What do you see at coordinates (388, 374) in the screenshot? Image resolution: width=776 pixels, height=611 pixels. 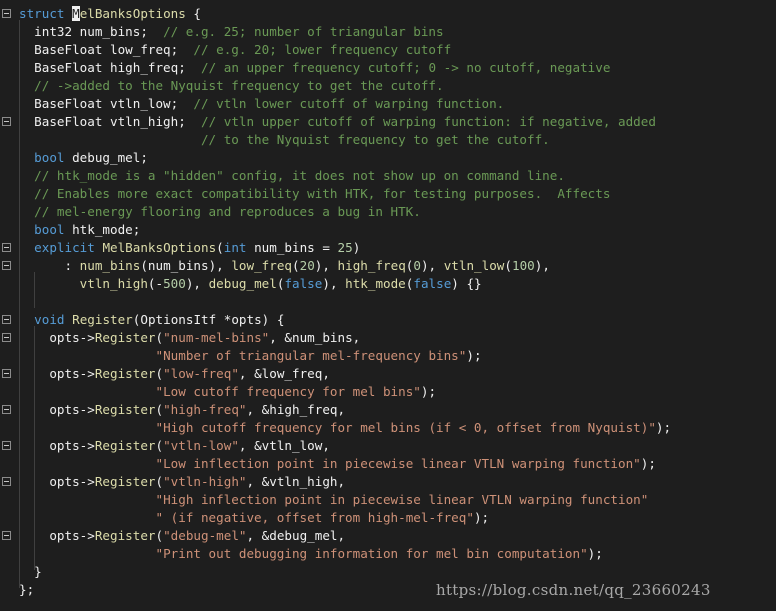 I see `code-line: opts->Register("low-freq", &low_freq,` at bounding box center [388, 374].